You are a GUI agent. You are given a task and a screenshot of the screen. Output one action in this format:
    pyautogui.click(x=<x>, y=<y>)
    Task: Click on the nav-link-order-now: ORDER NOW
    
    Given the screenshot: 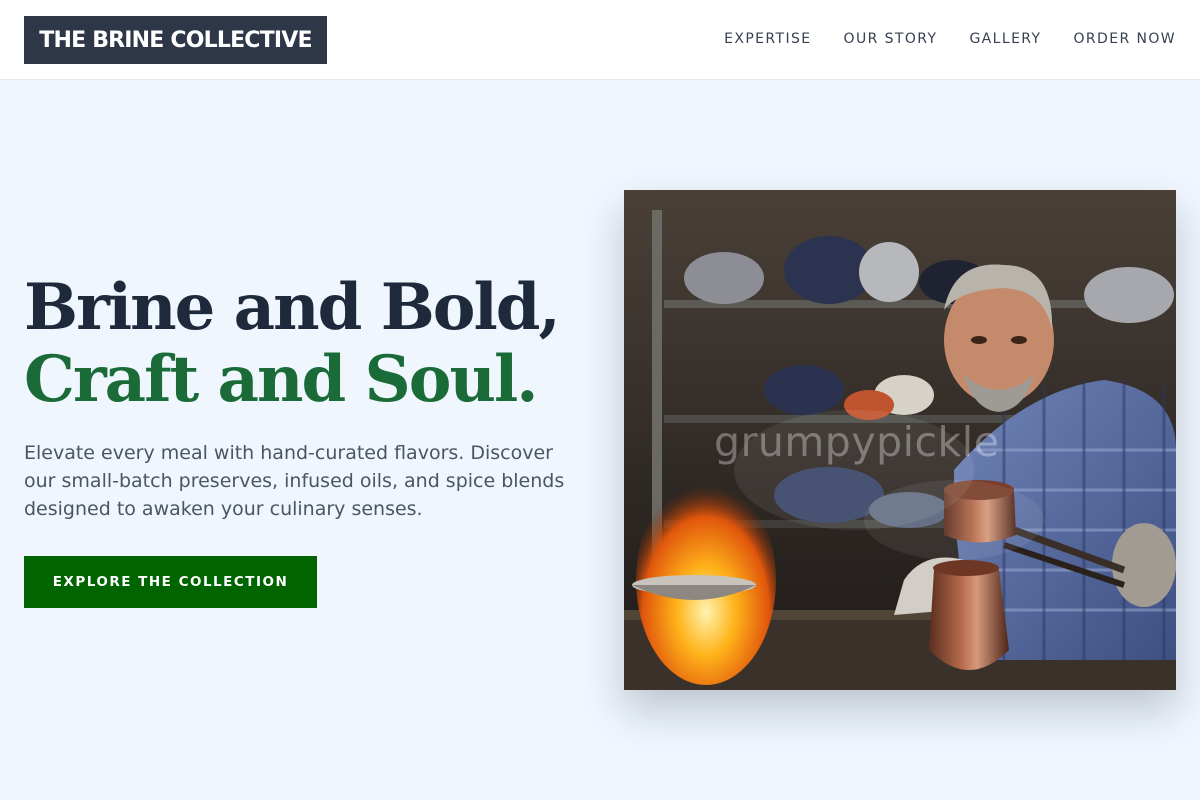 What is the action you would take?
    pyautogui.click(x=1125, y=39)
    